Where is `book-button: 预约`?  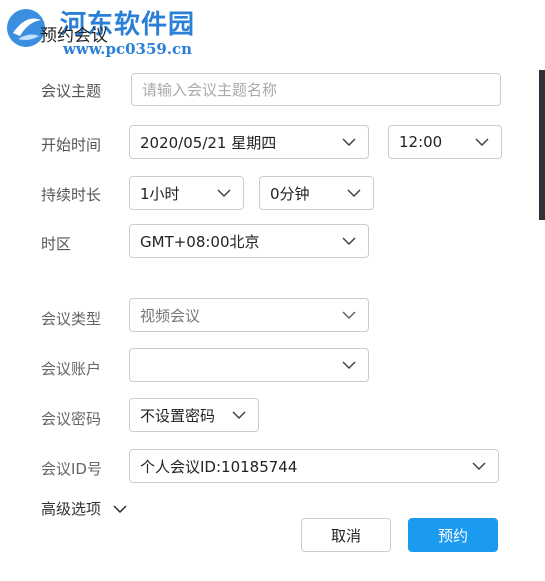 book-button: 预约 is located at coordinates (453, 535).